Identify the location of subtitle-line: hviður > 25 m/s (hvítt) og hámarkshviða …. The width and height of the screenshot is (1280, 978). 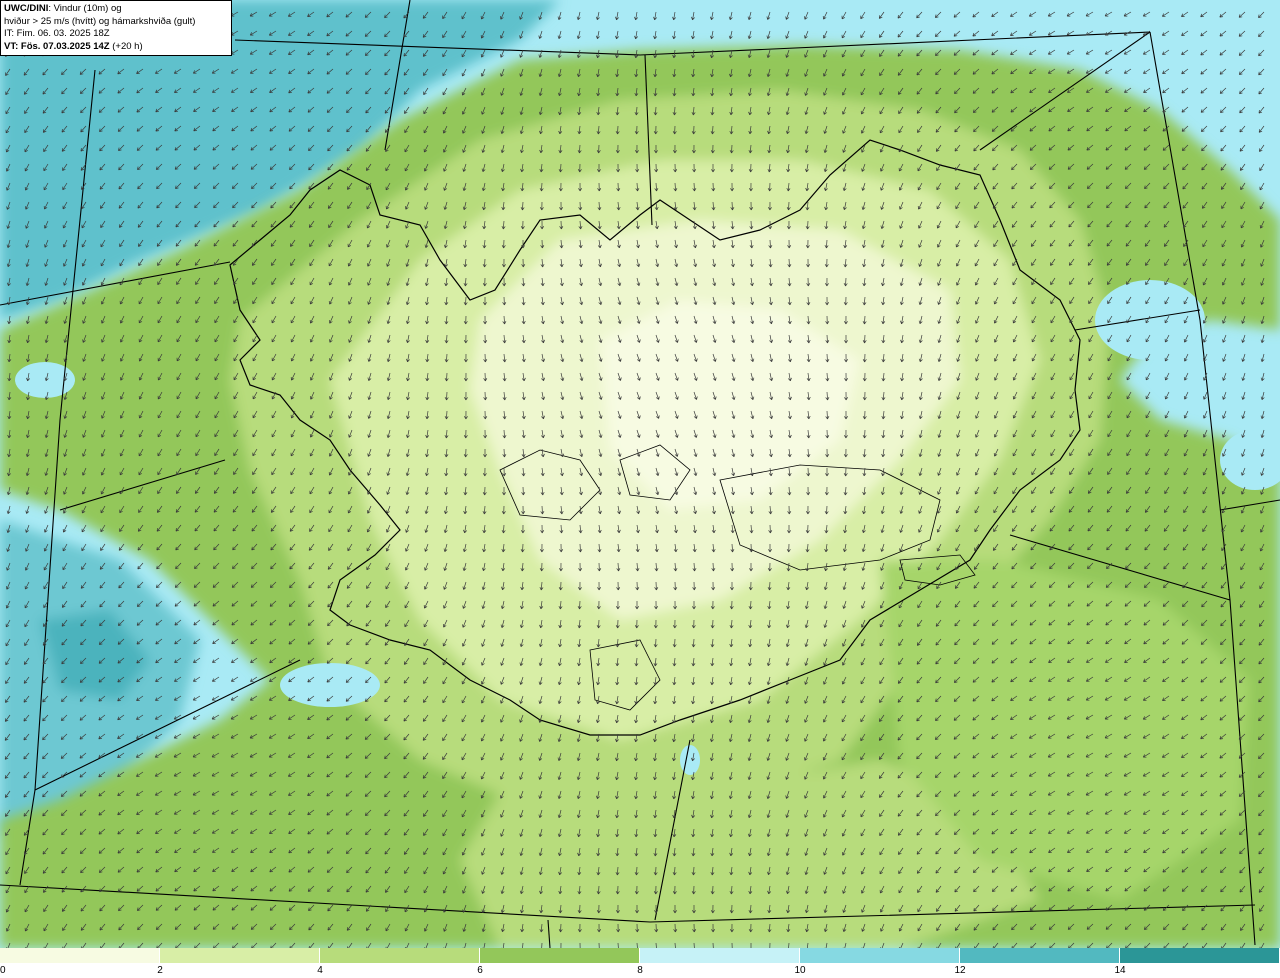
(100, 21).